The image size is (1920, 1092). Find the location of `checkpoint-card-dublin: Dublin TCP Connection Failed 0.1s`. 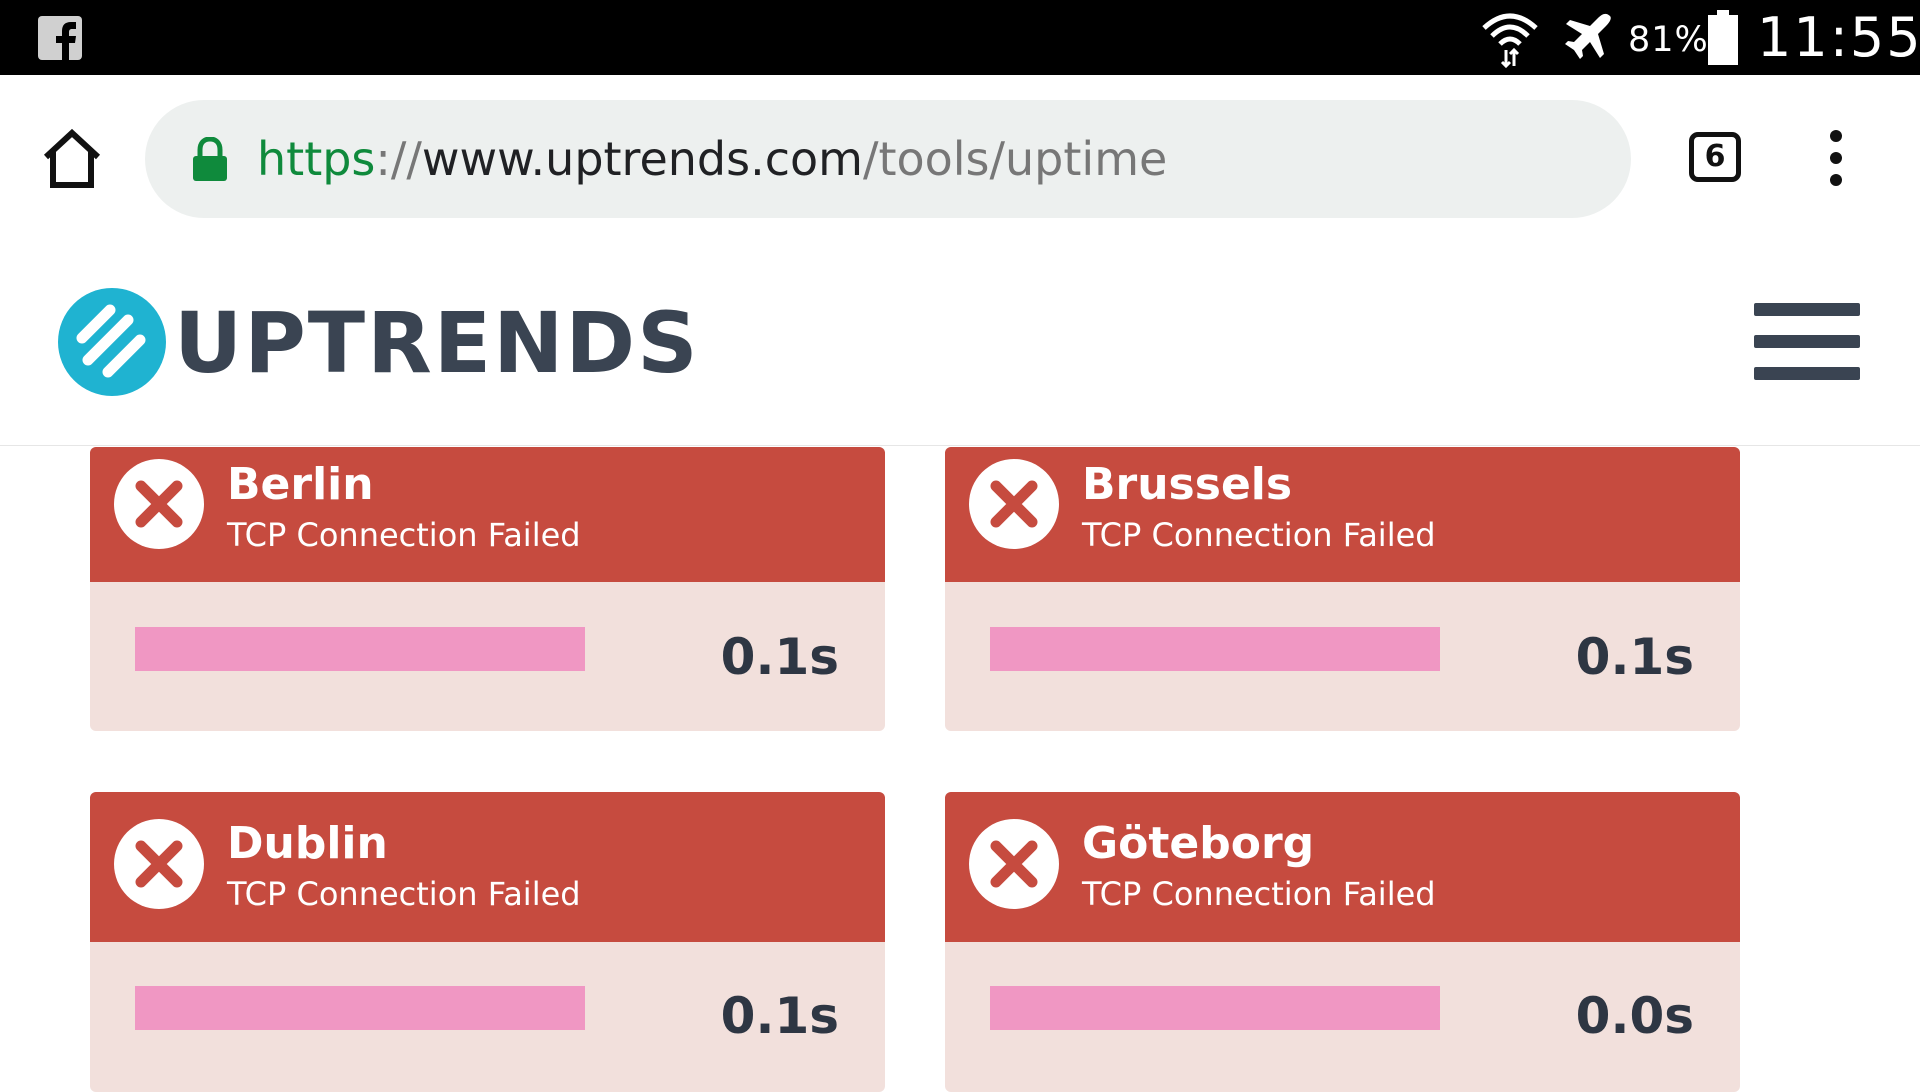

checkpoint-card-dublin: Dublin TCP Connection Failed 0.1s is located at coordinates (487, 942).